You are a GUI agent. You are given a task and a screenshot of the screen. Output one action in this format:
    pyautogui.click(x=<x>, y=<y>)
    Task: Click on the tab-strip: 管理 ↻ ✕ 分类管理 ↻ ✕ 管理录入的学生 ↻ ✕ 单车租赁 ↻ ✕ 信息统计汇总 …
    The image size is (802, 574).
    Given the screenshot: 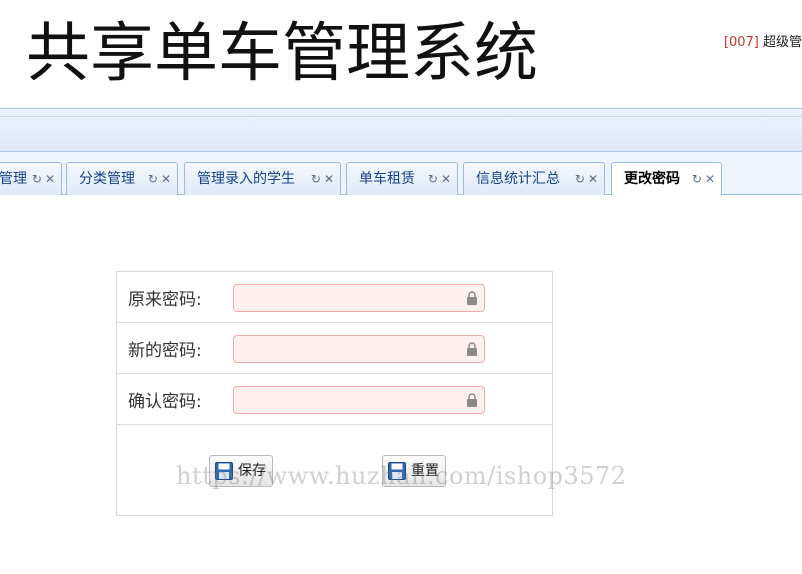 What is the action you would take?
    pyautogui.click(x=401, y=174)
    